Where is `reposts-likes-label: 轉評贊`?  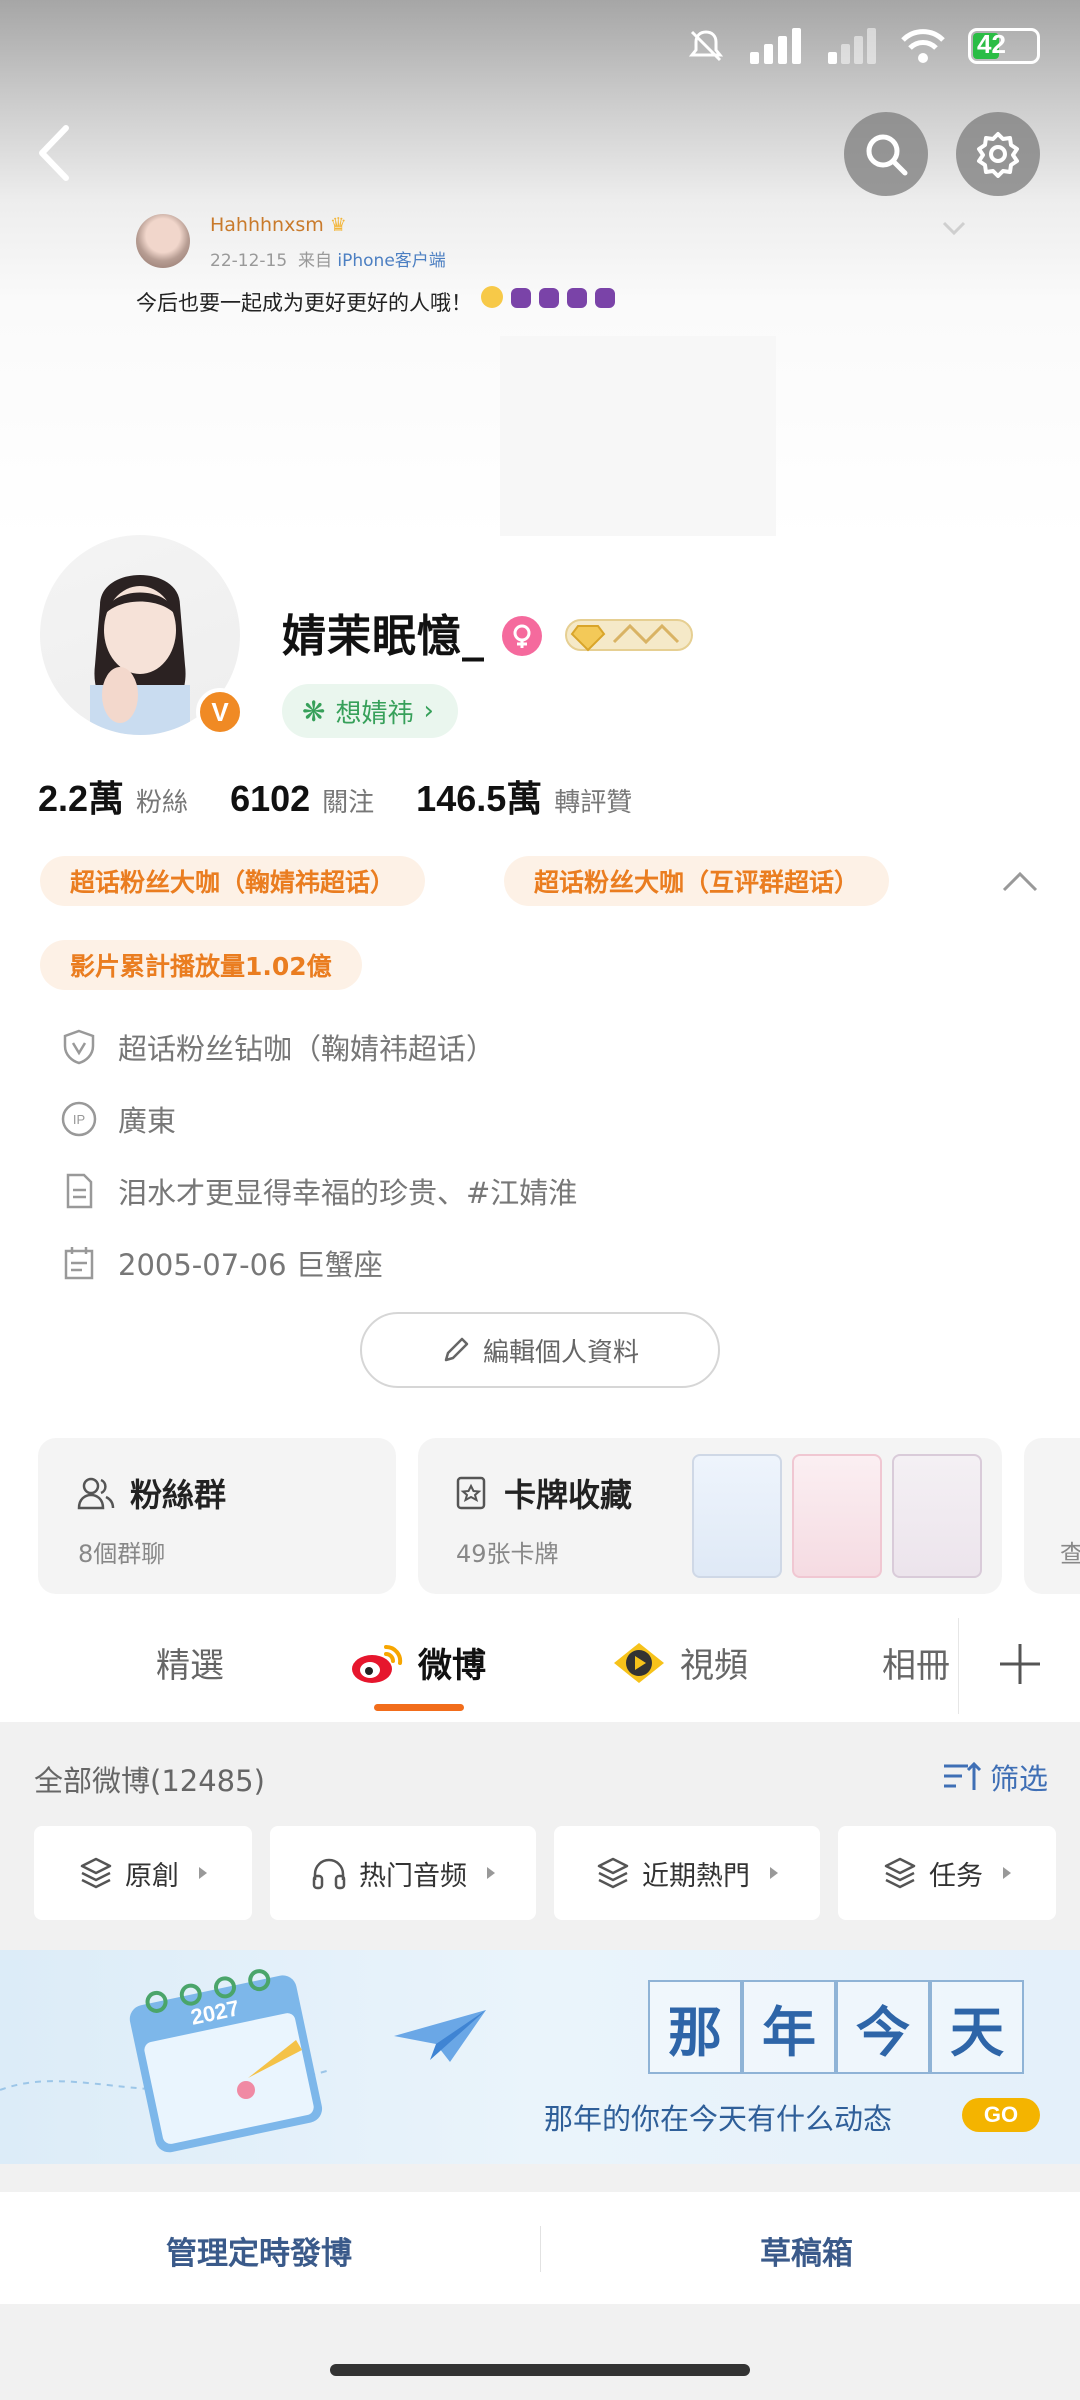
reposts-likes-label: 轉評贊 is located at coordinates (593, 800).